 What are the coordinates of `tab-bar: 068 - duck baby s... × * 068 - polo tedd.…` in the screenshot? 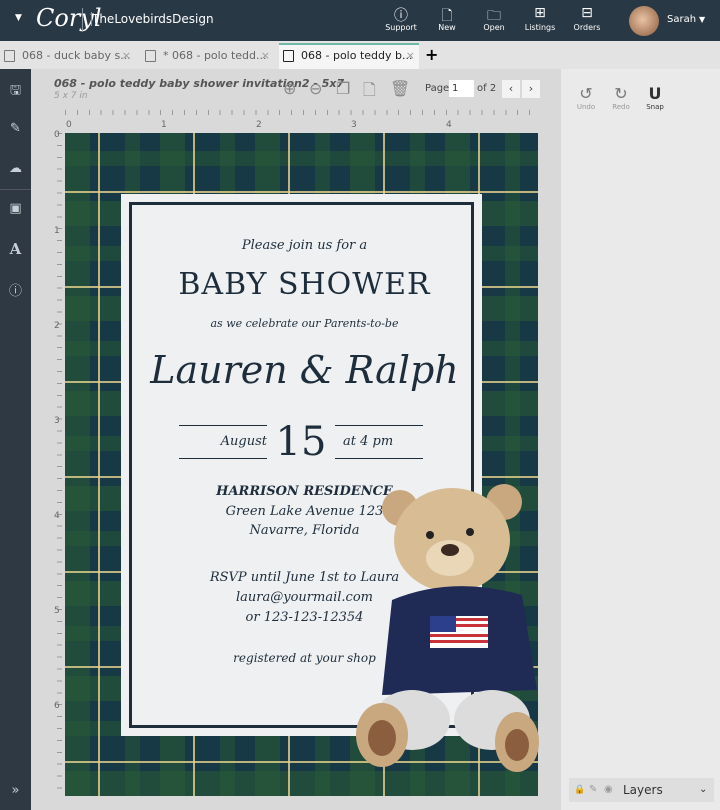 It's located at (360, 55).